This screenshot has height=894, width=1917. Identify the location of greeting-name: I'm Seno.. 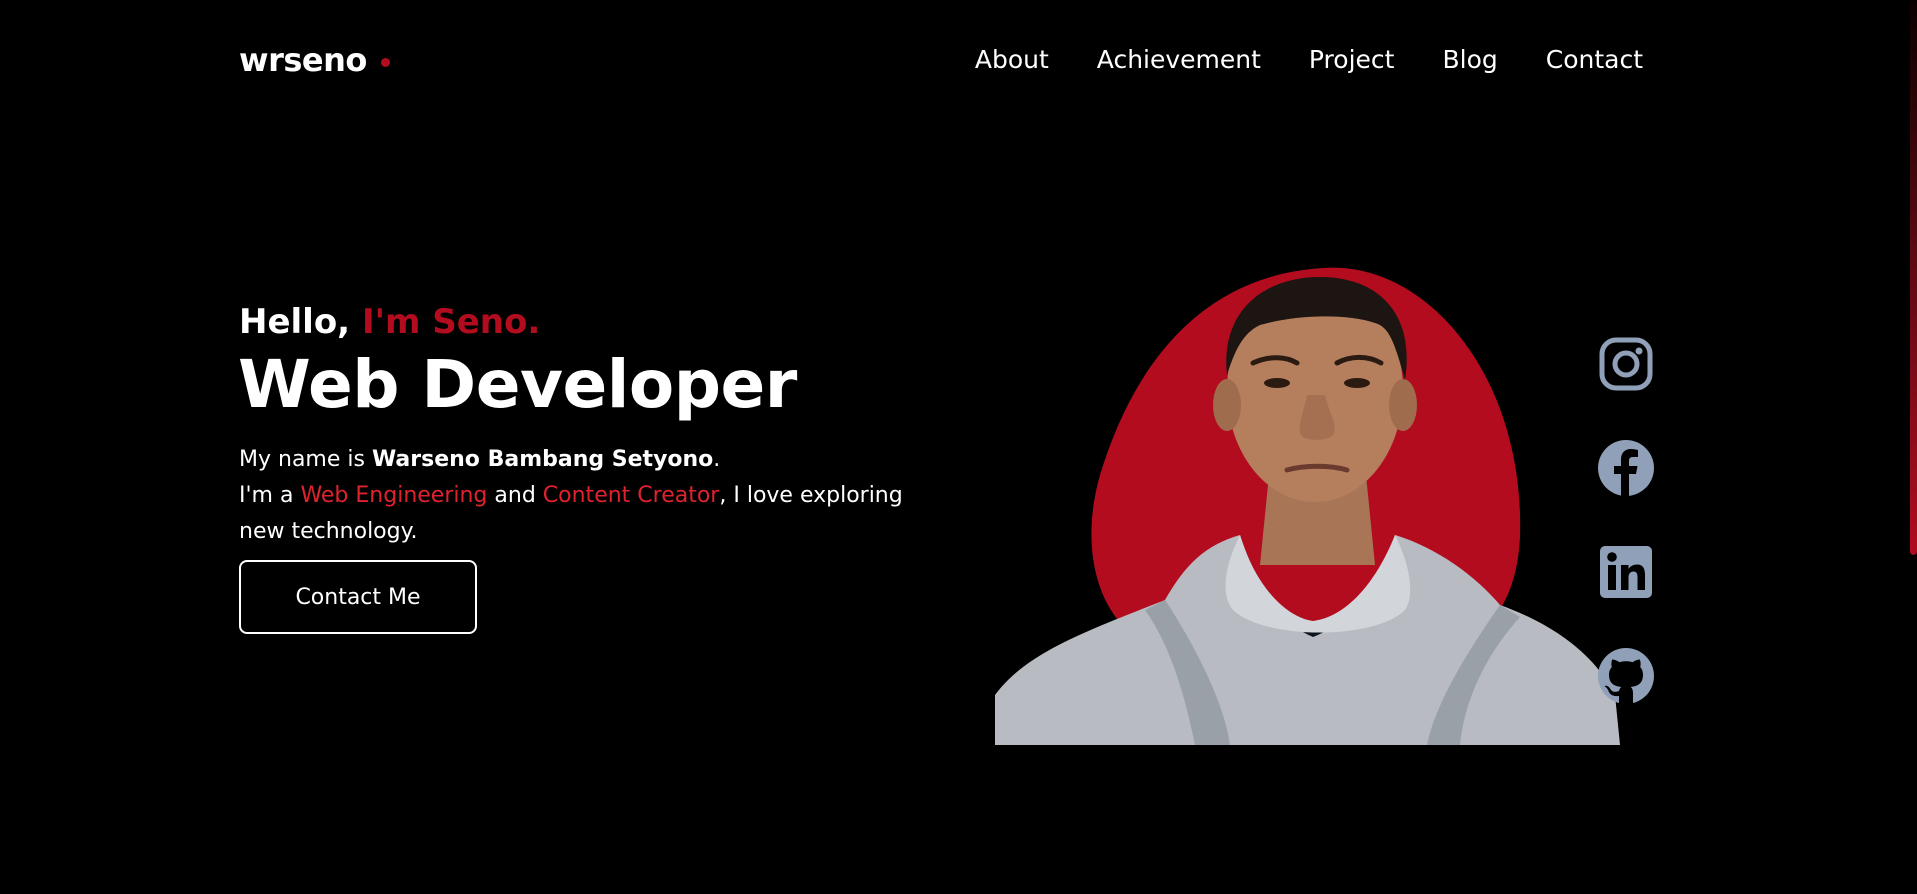
(451, 322).